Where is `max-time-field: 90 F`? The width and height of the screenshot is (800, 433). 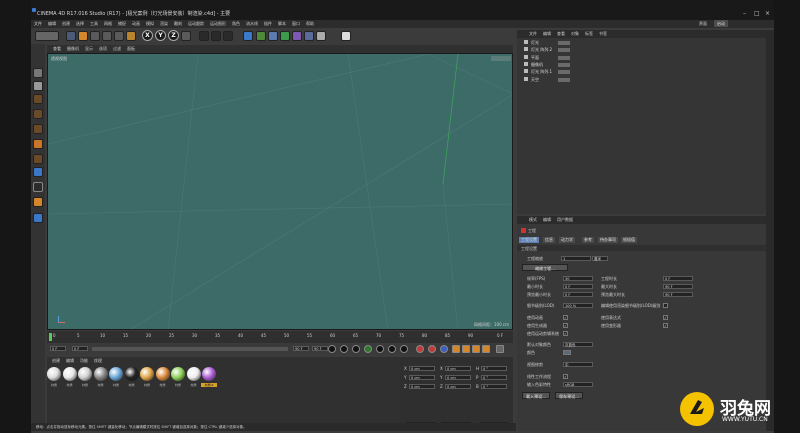
max-time-field: 90 F is located at coordinates (678, 286).